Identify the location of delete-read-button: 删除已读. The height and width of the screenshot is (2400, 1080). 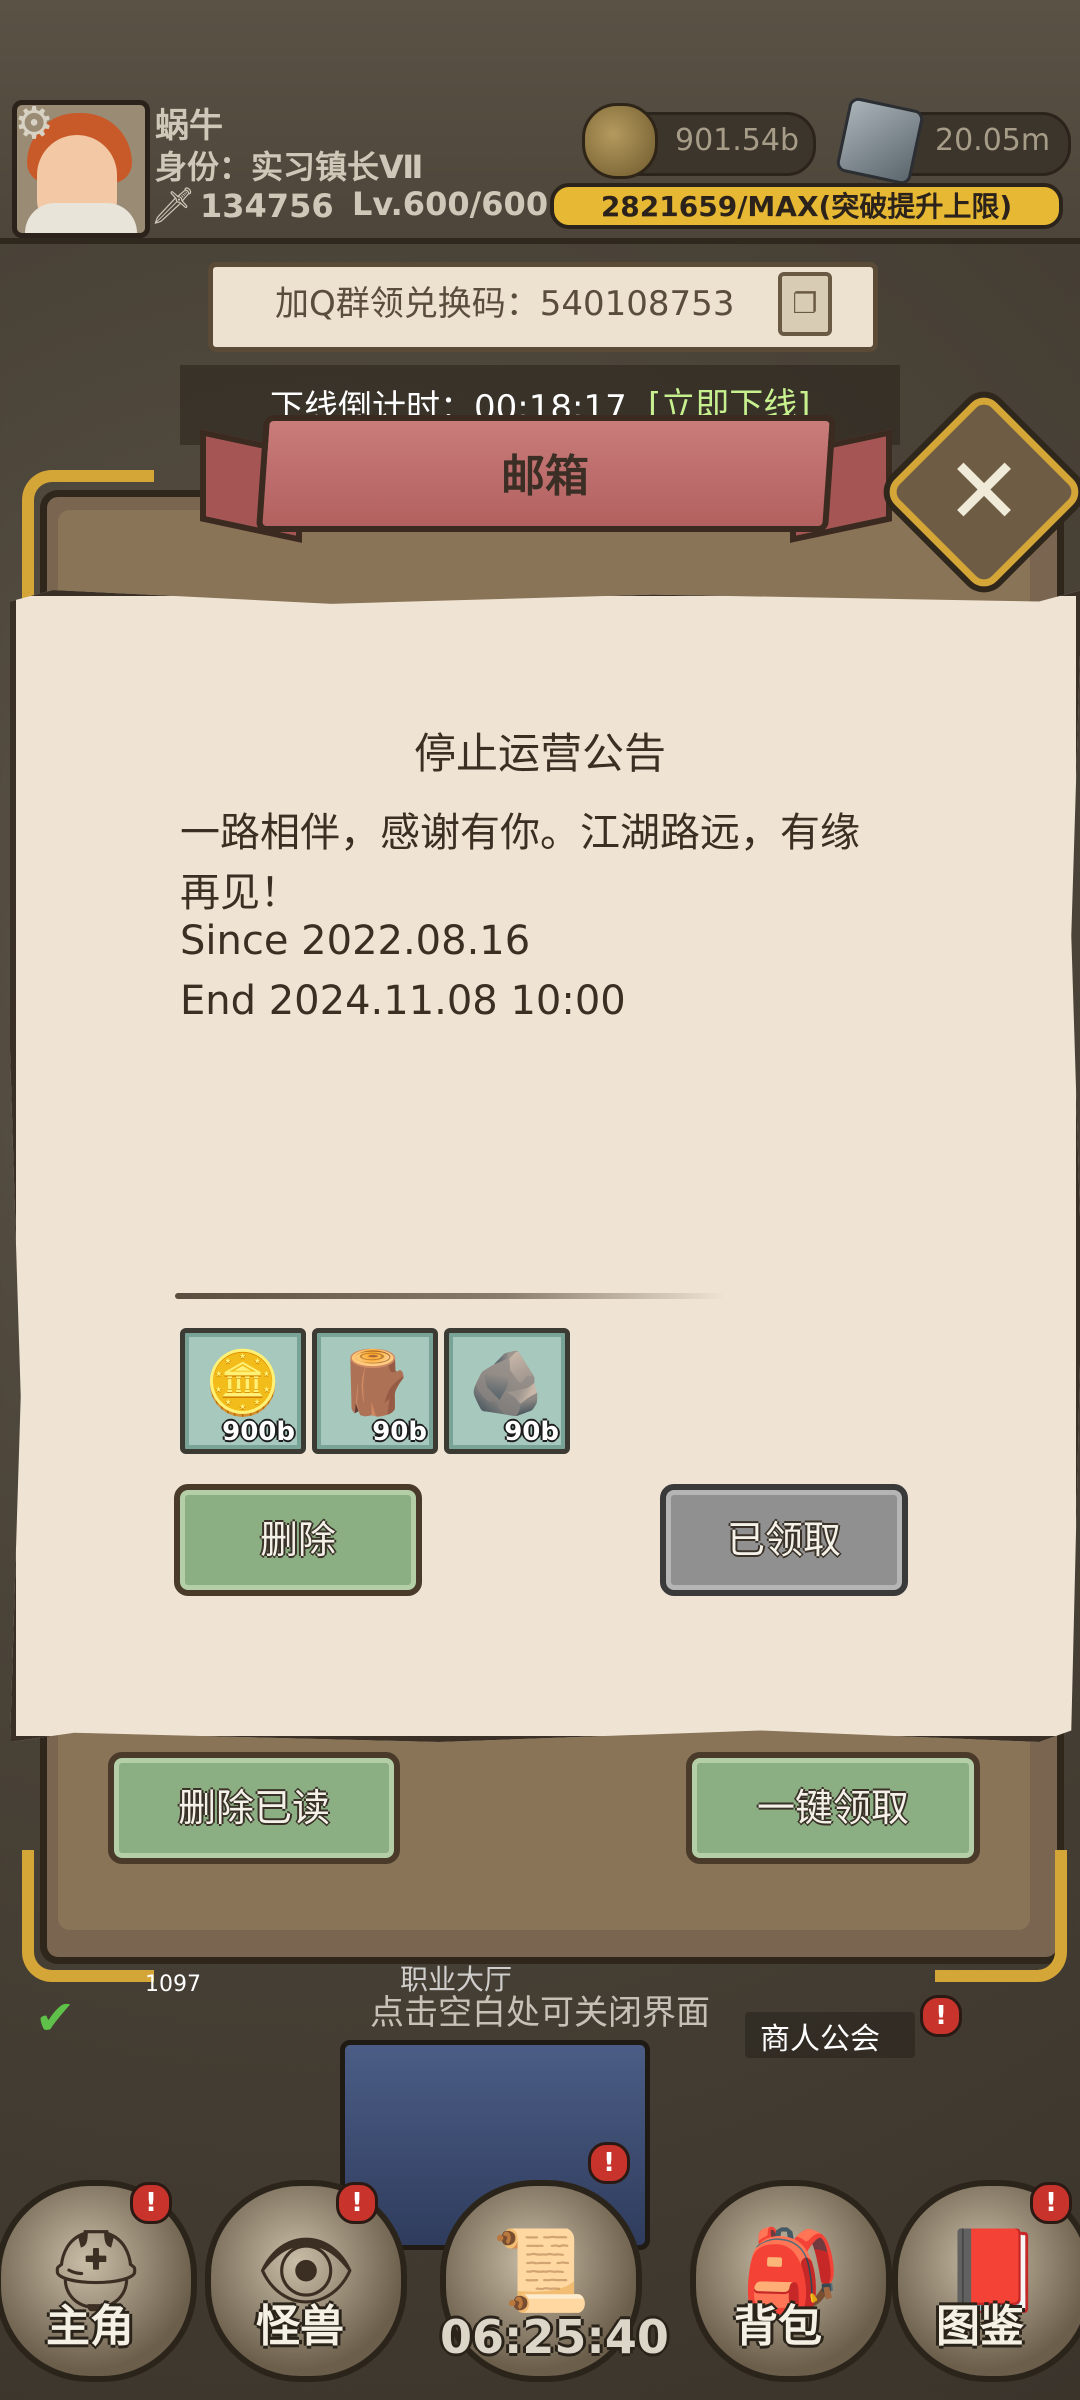
(254, 1808).